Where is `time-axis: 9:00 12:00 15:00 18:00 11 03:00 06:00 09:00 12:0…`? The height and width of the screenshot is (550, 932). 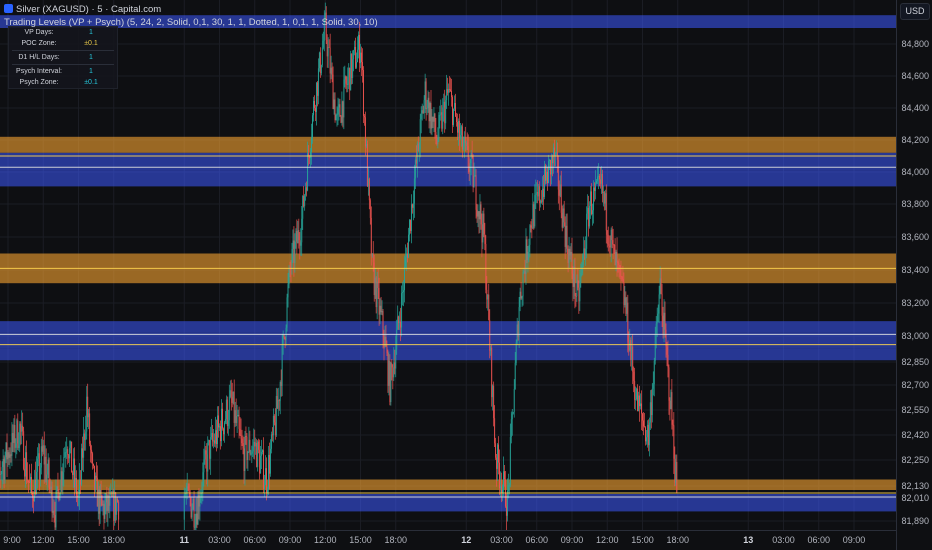 time-axis: 9:00 12:00 15:00 18:00 11 03:00 06:00 09:00 12:0… is located at coordinates (448, 540).